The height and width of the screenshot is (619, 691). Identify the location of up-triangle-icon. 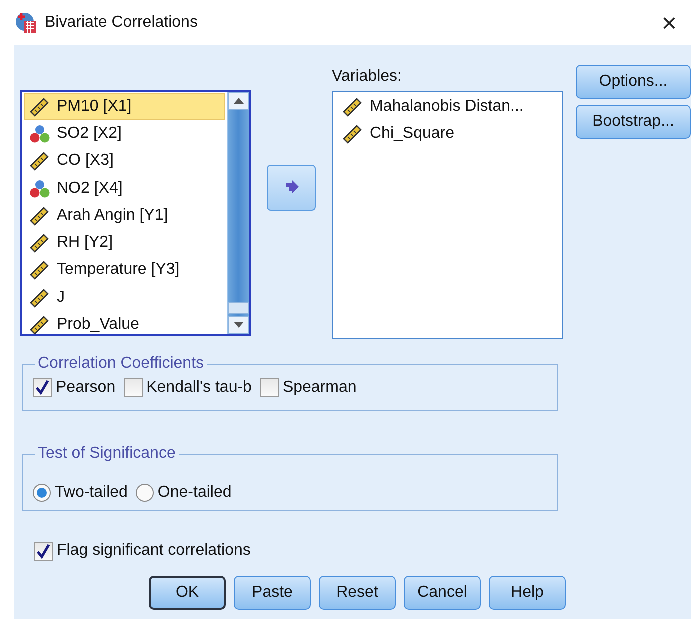
(239, 101).